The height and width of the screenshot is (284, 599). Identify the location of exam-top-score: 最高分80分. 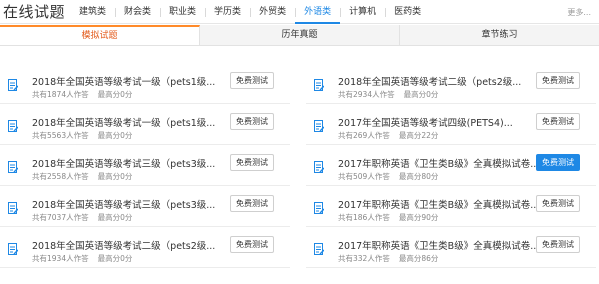
(418, 176).